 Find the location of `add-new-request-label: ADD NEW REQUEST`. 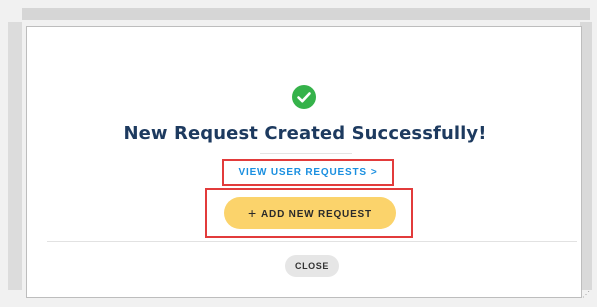

add-new-request-label: ADD NEW REQUEST is located at coordinates (316, 214).